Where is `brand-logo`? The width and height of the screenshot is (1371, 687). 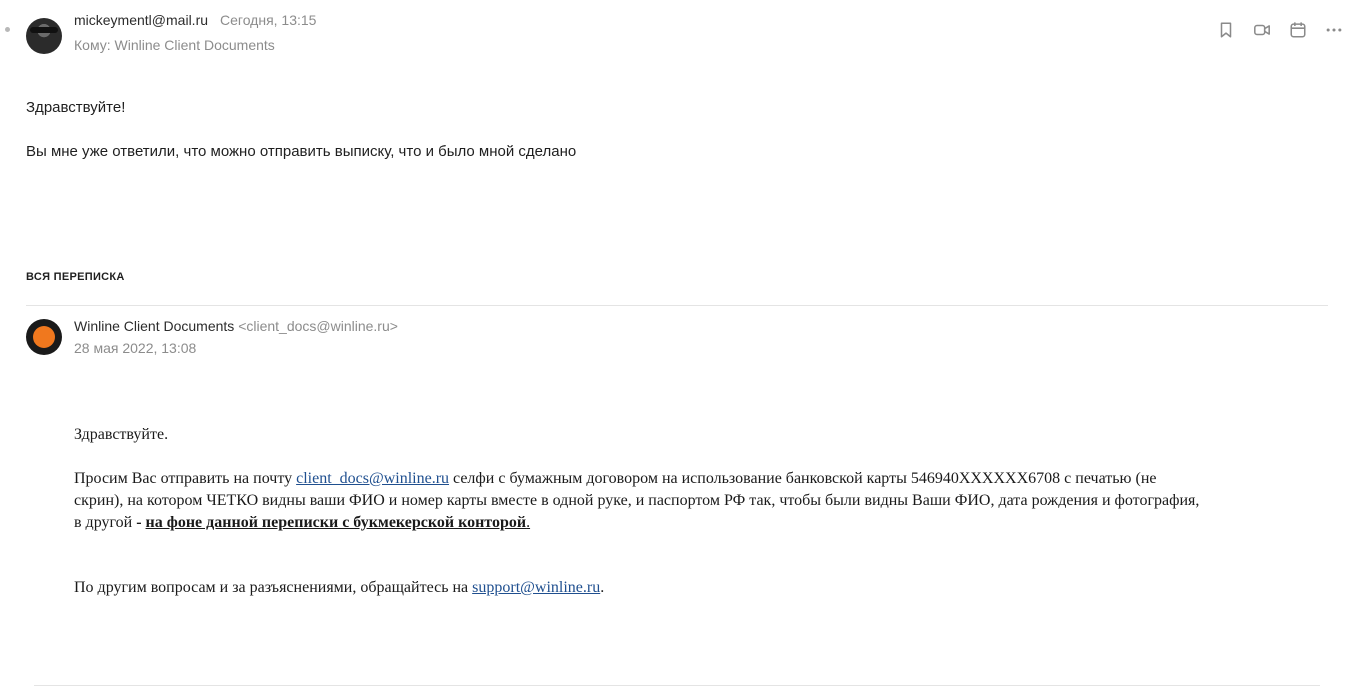 brand-logo is located at coordinates (44, 337).